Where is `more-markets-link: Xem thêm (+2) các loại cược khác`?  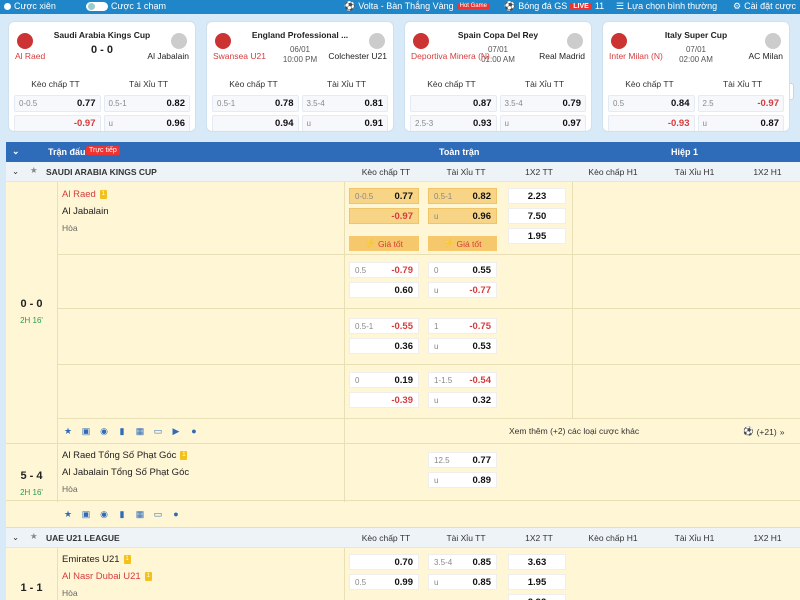 more-markets-link: Xem thêm (+2) các loại cược khác is located at coordinates (574, 431).